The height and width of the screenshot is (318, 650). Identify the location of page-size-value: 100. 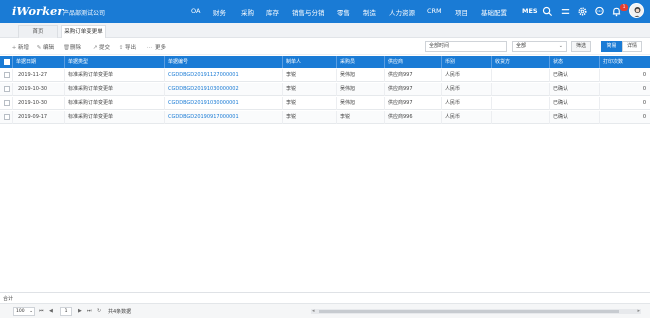
(20, 311).